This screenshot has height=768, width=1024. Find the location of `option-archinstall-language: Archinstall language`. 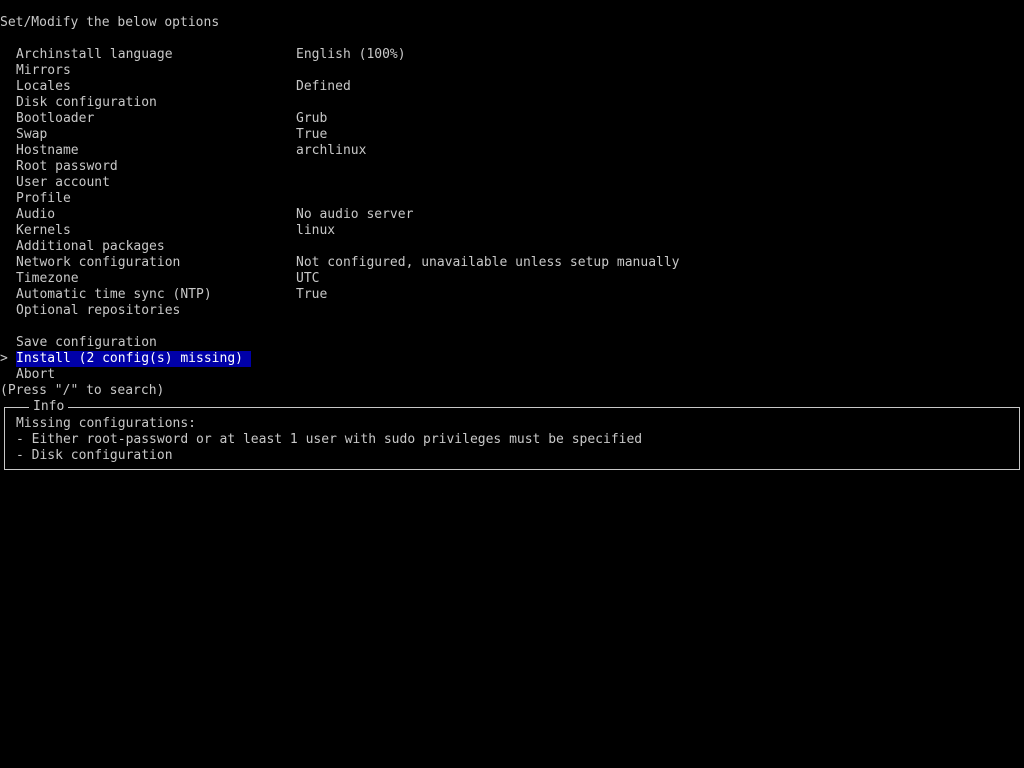

option-archinstall-language: Archinstall language is located at coordinates (94, 55).